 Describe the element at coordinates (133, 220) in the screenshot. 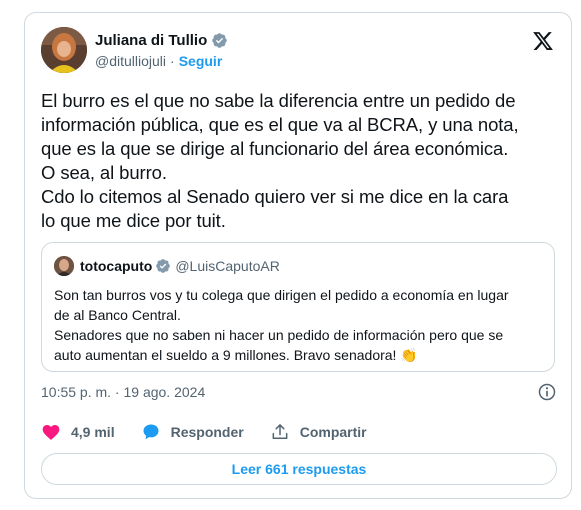

I see `tweet-line: lo que me dice por tuit.` at that location.